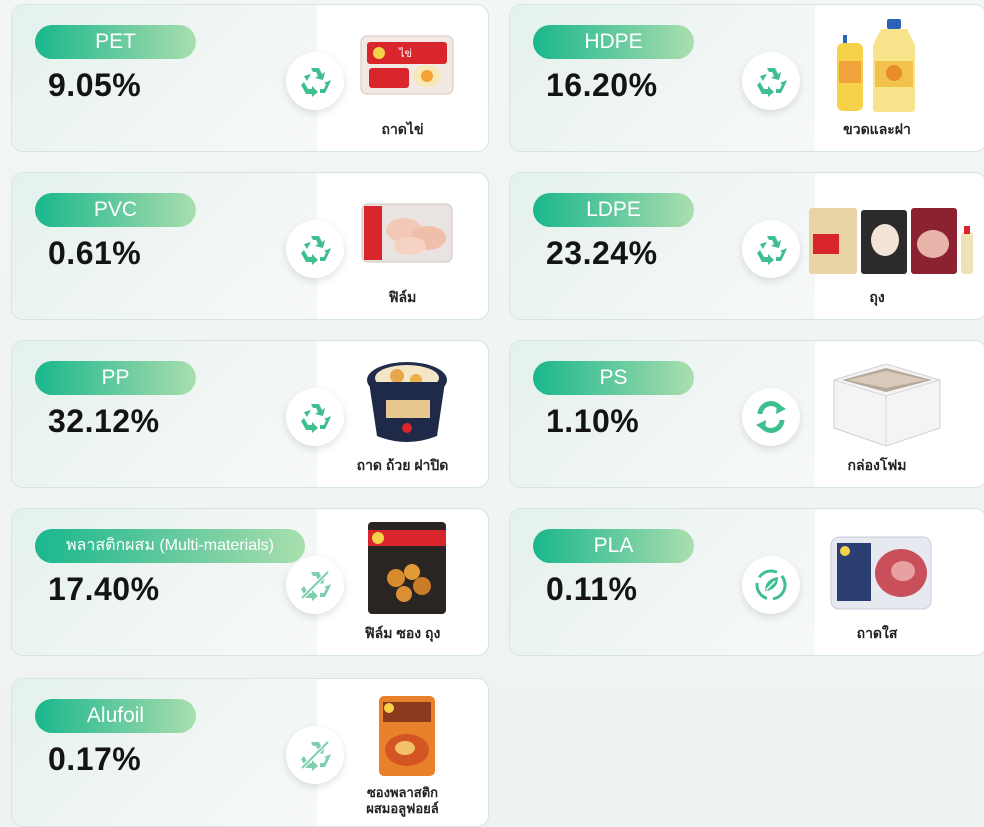  What do you see at coordinates (593, 421) in the screenshot?
I see `material-percentage: 1.10%` at bounding box center [593, 421].